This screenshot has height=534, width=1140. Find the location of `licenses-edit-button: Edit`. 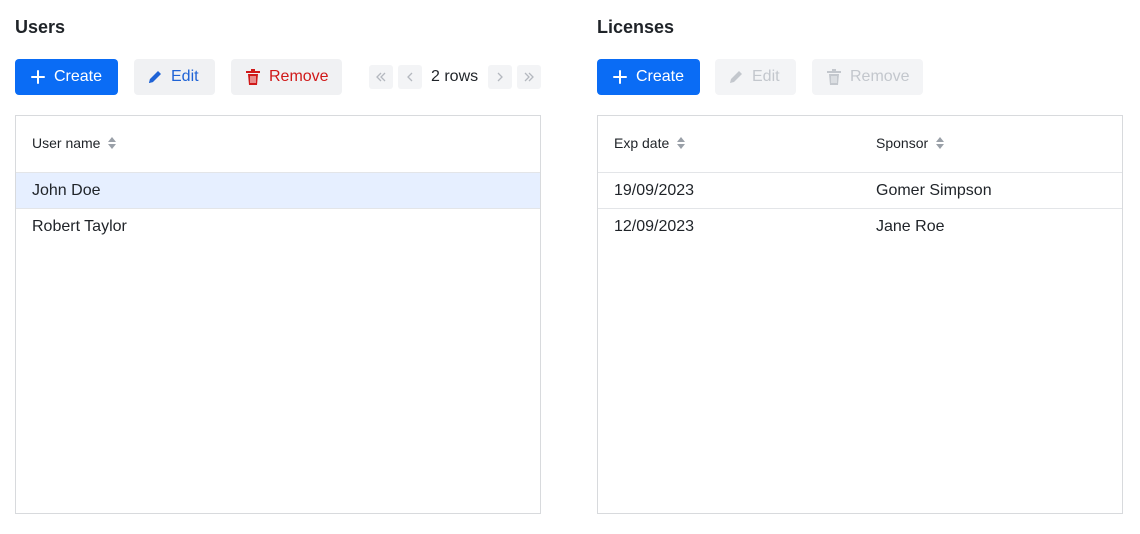

licenses-edit-button: Edit is located at coordinates (755, 77).